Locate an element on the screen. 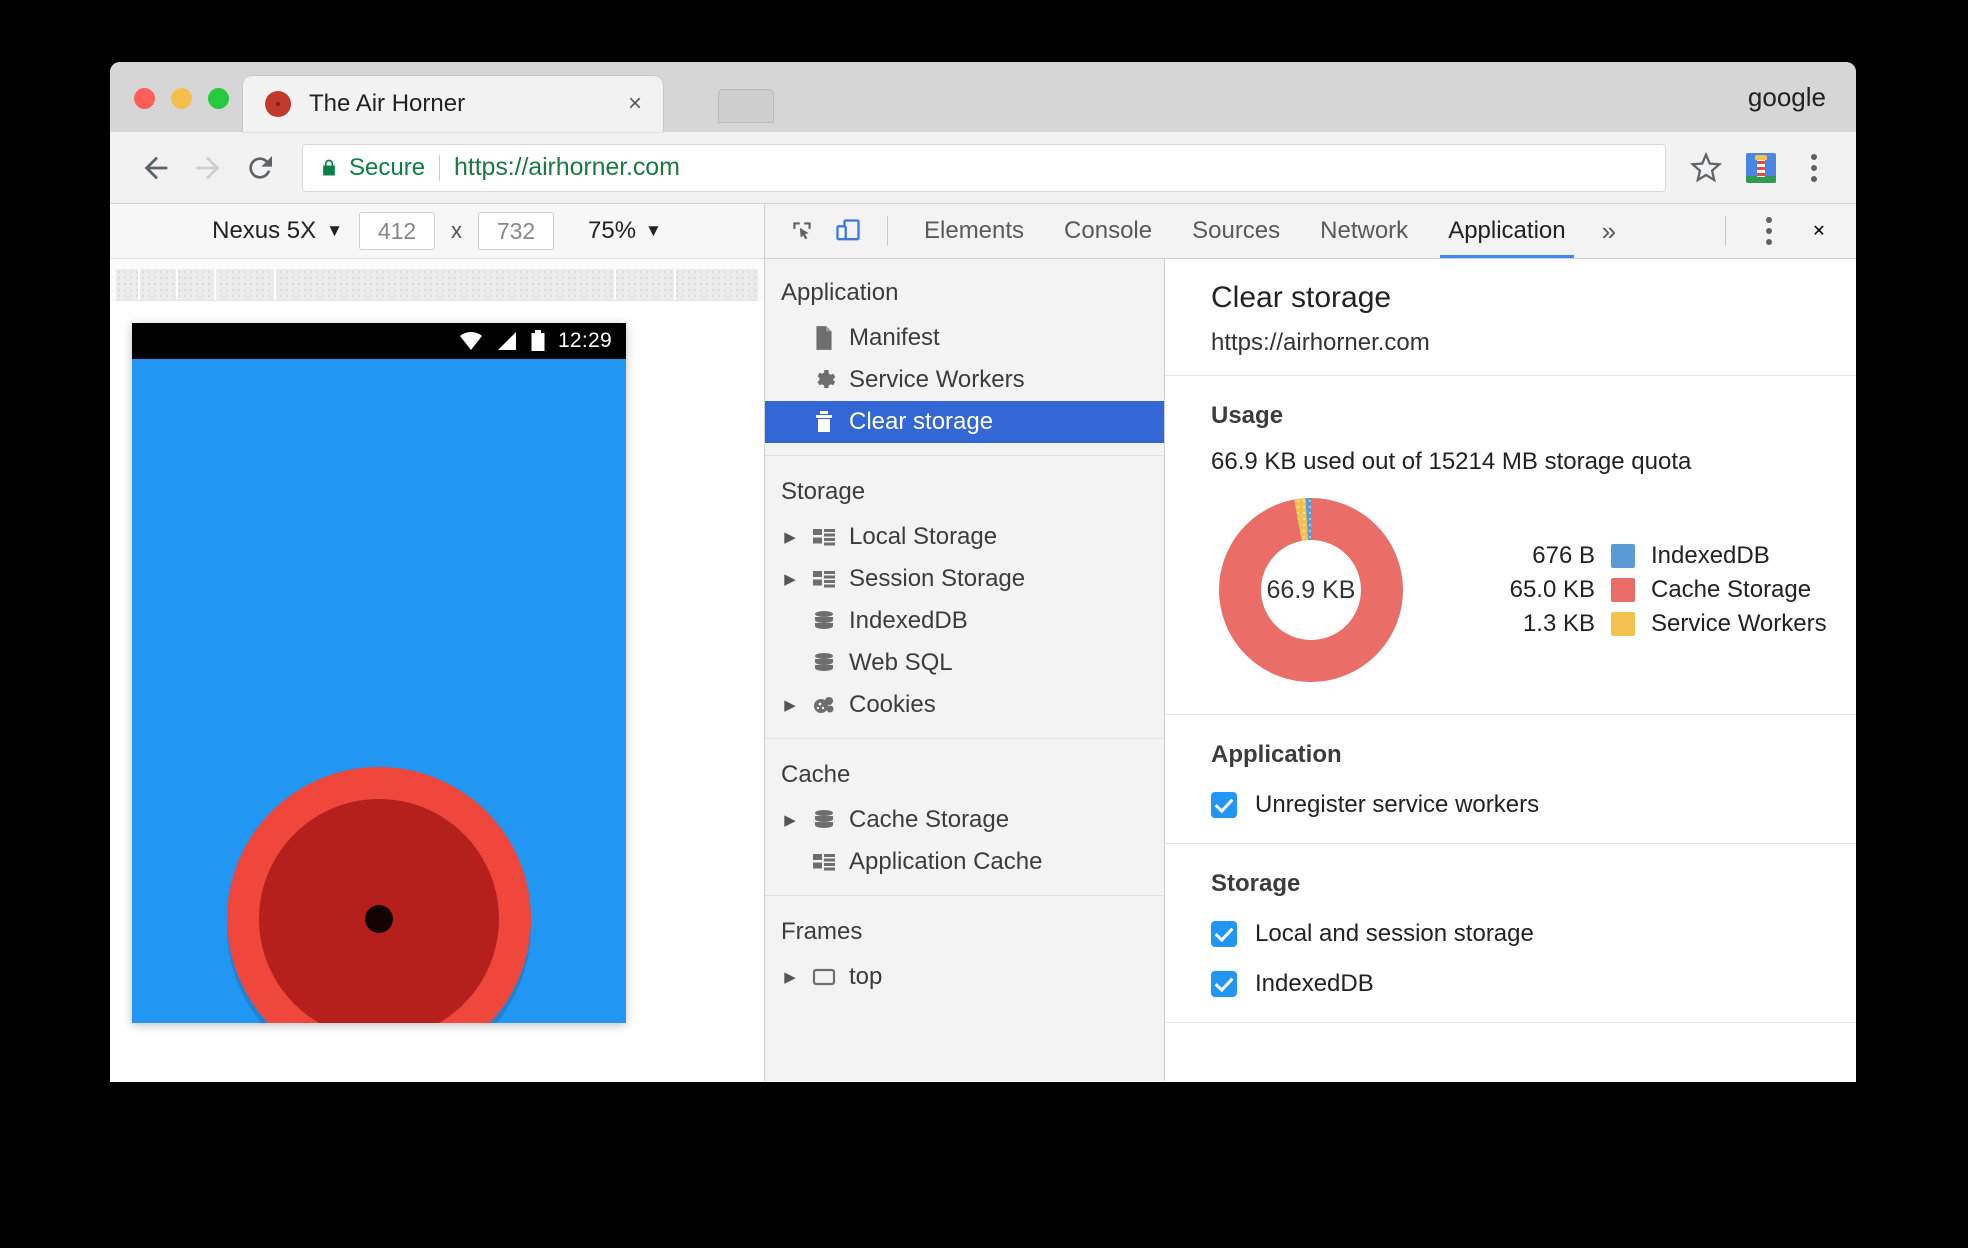 The width and height of the screenshot is (1968, 1248). window-controls is located at coordinates (181, 98).